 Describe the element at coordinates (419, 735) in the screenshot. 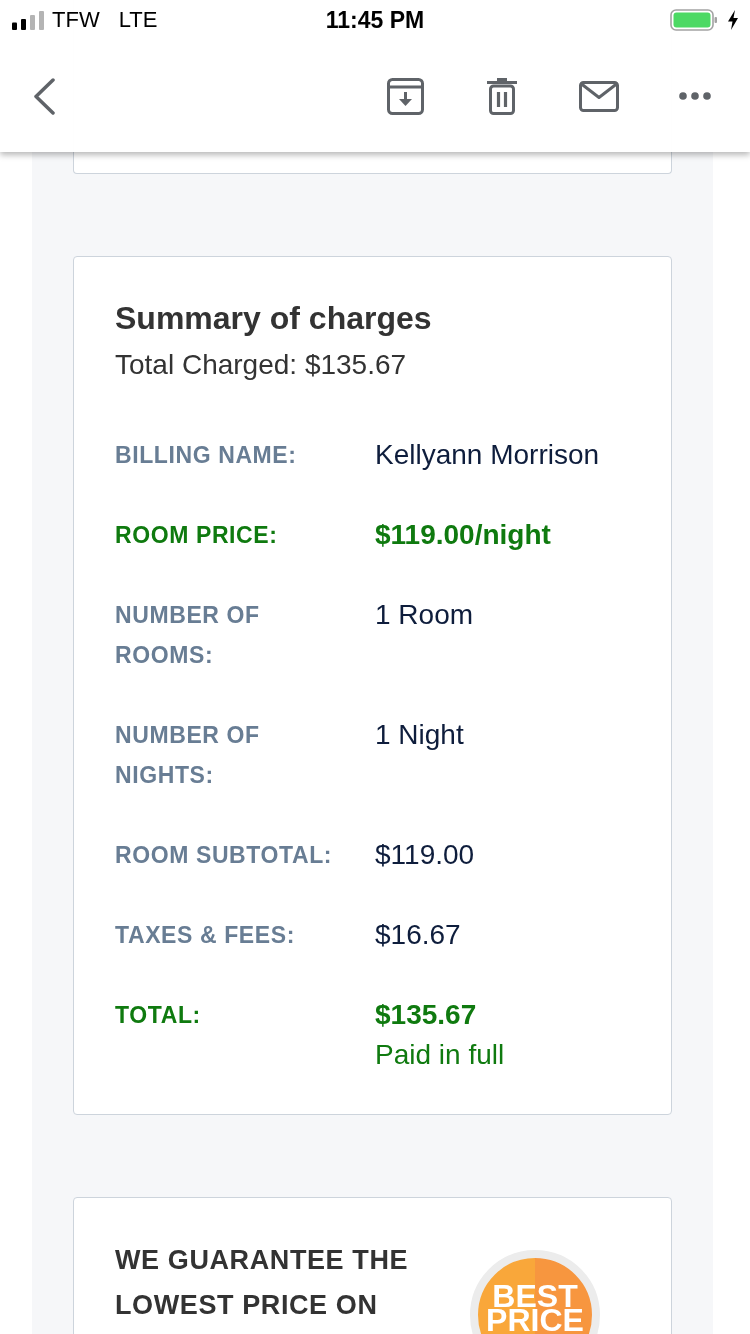

I see `charge-value: 1 Night` at that location.